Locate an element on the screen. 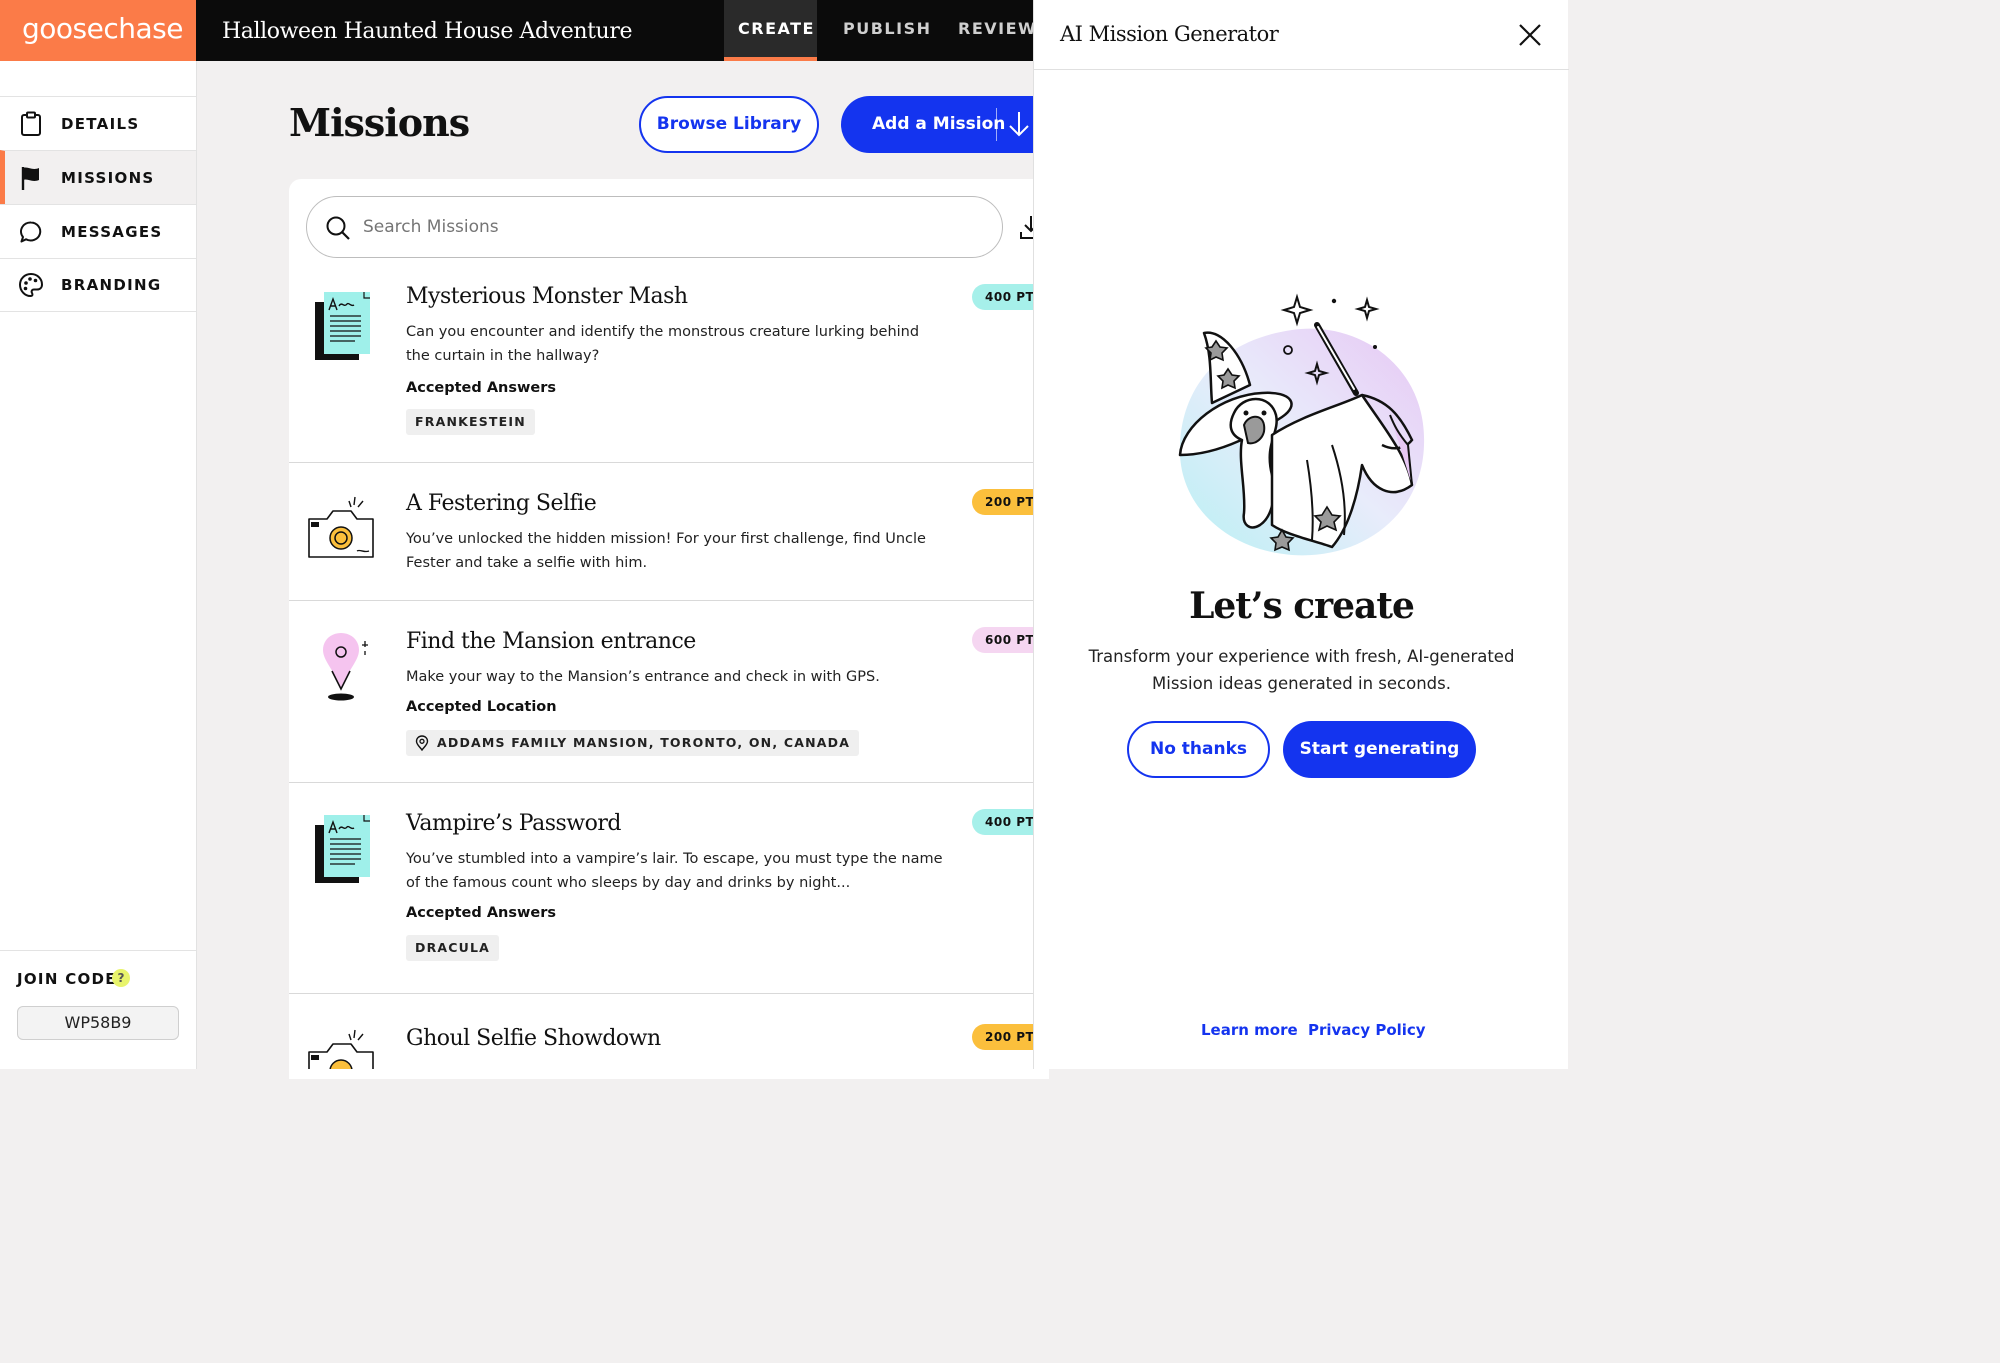  location-pin-icon is located at coordinates (345, 667).